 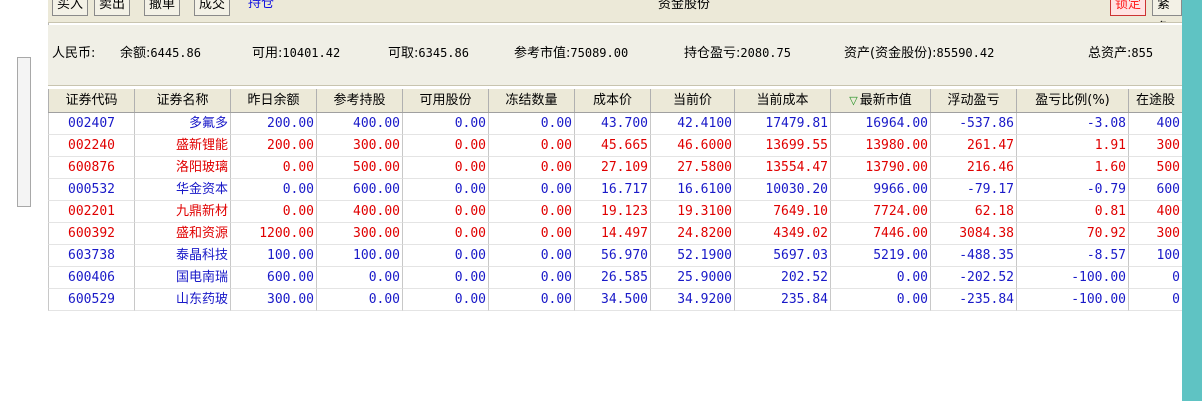 I want to click on column-header-ref-hold: 参考持股, so click(x=359, y=100).